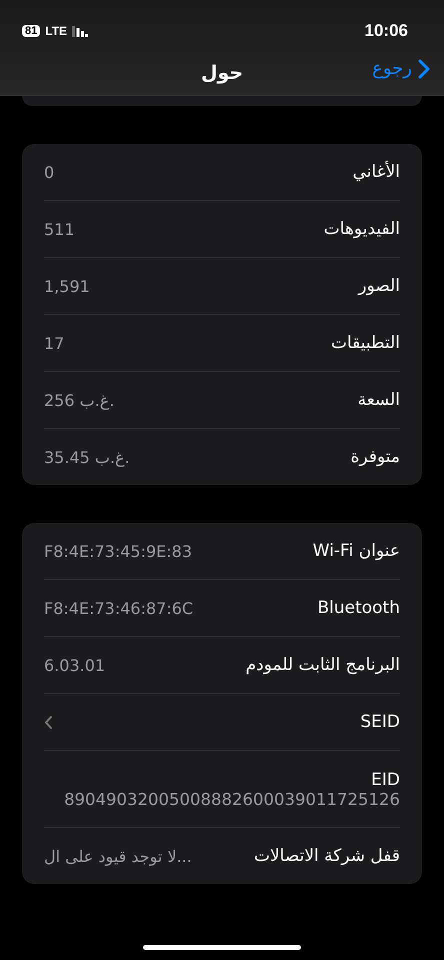 The width and height of the screenshot is (444, 960). What do you see at coordinates (119, 608) in the screenshot?
I see `row-value: F8:4E:73:46:87:6C` at bounding box center [119, 608].